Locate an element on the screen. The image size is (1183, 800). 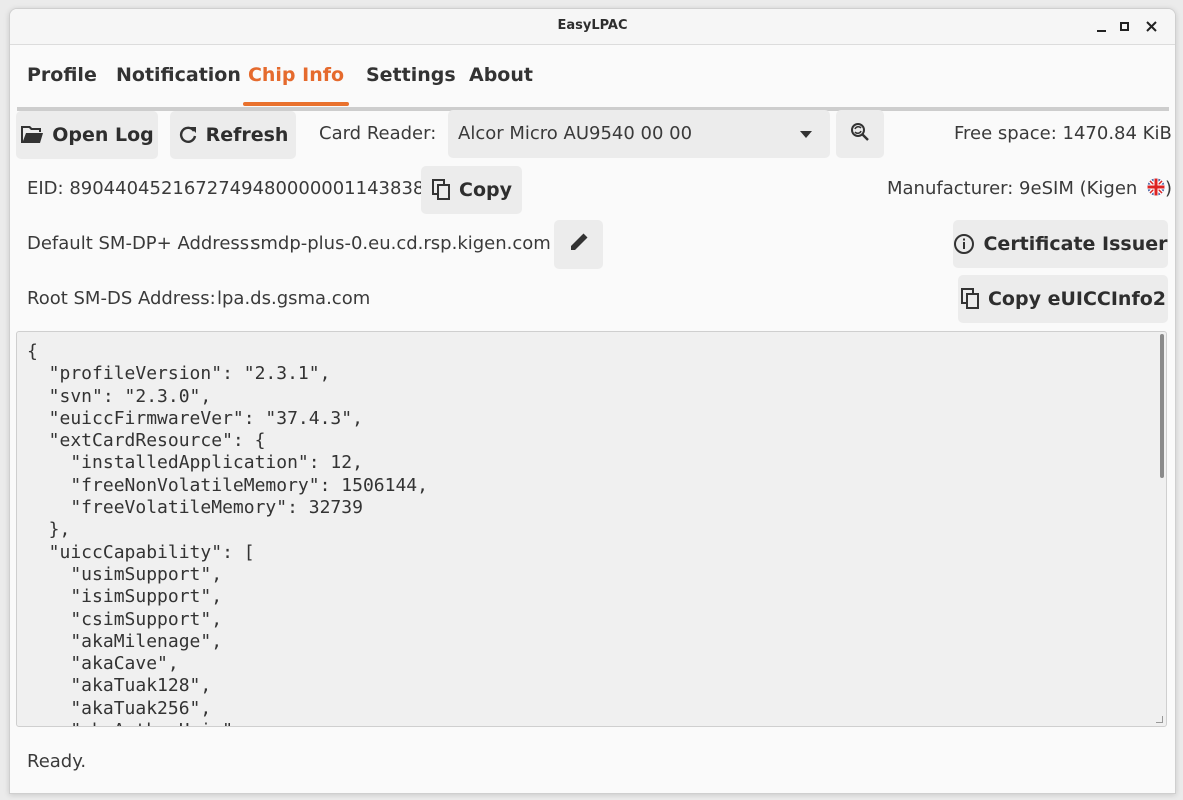
scan-readers-button is located at coordinates (860, 134).